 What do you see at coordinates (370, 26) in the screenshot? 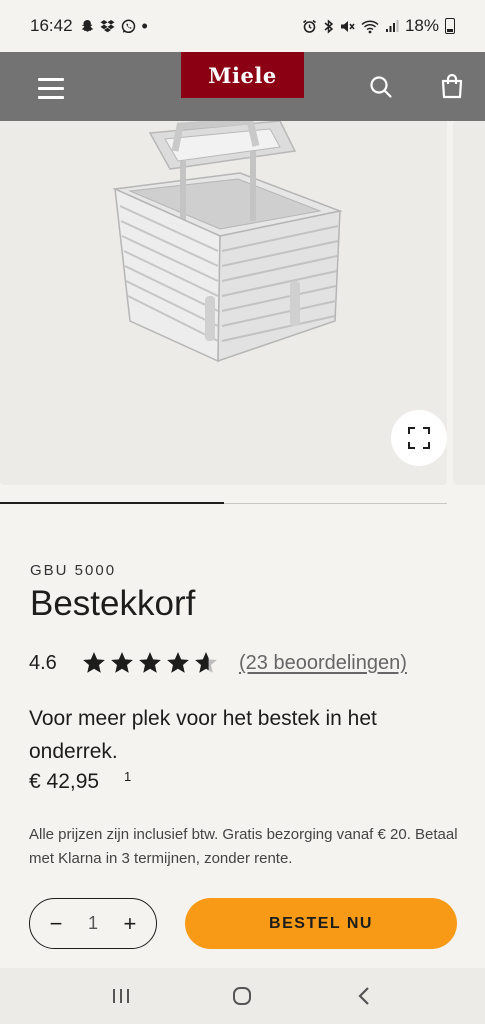
I see `wifi-icon` at bounding box center [370, 26].